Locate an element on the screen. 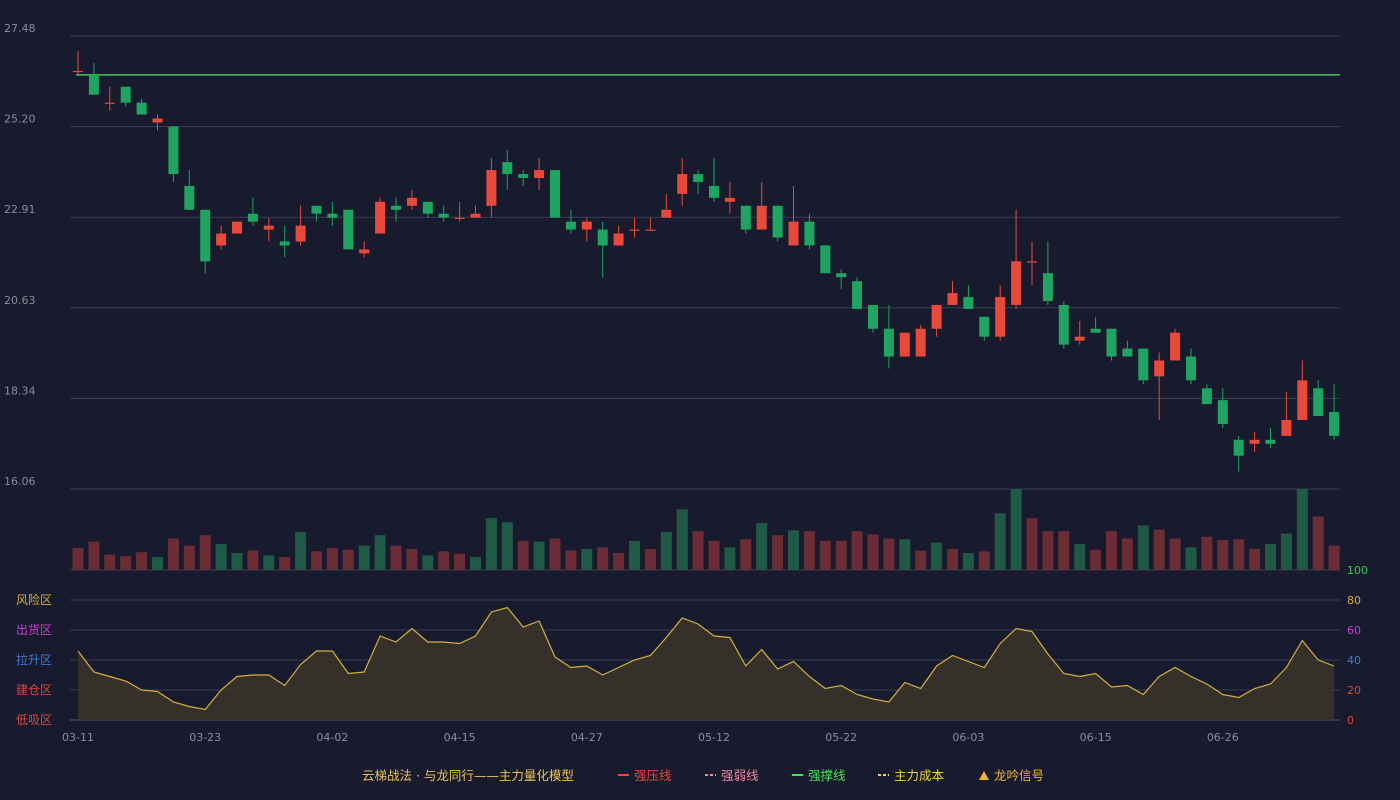  dragon-signal-icon is located at coordinates (984, 775).